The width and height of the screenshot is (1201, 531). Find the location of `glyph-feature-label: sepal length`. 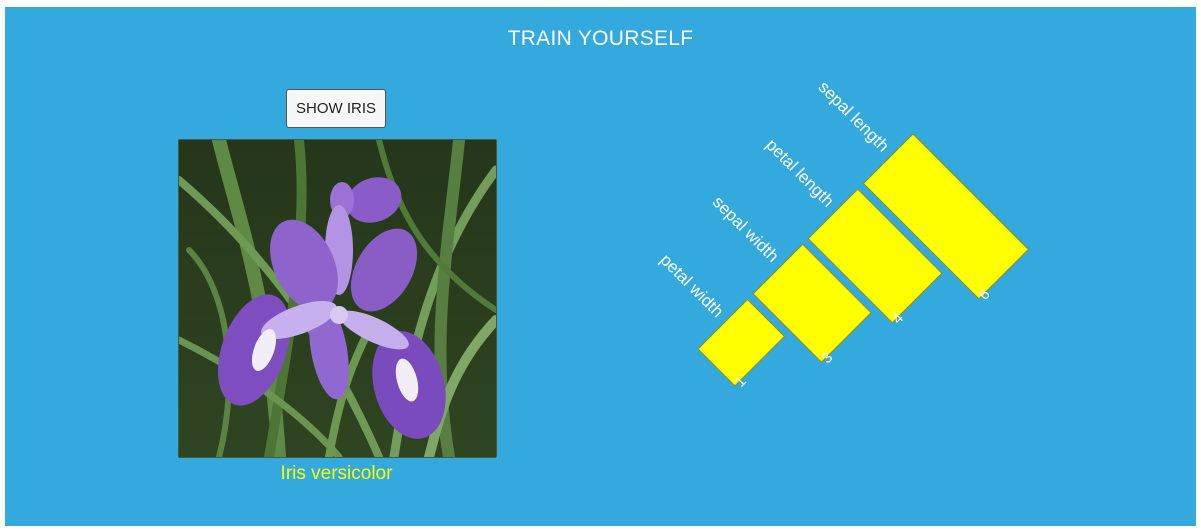

glyph-feature-label: sepal length is located at coordinates (854, 116).